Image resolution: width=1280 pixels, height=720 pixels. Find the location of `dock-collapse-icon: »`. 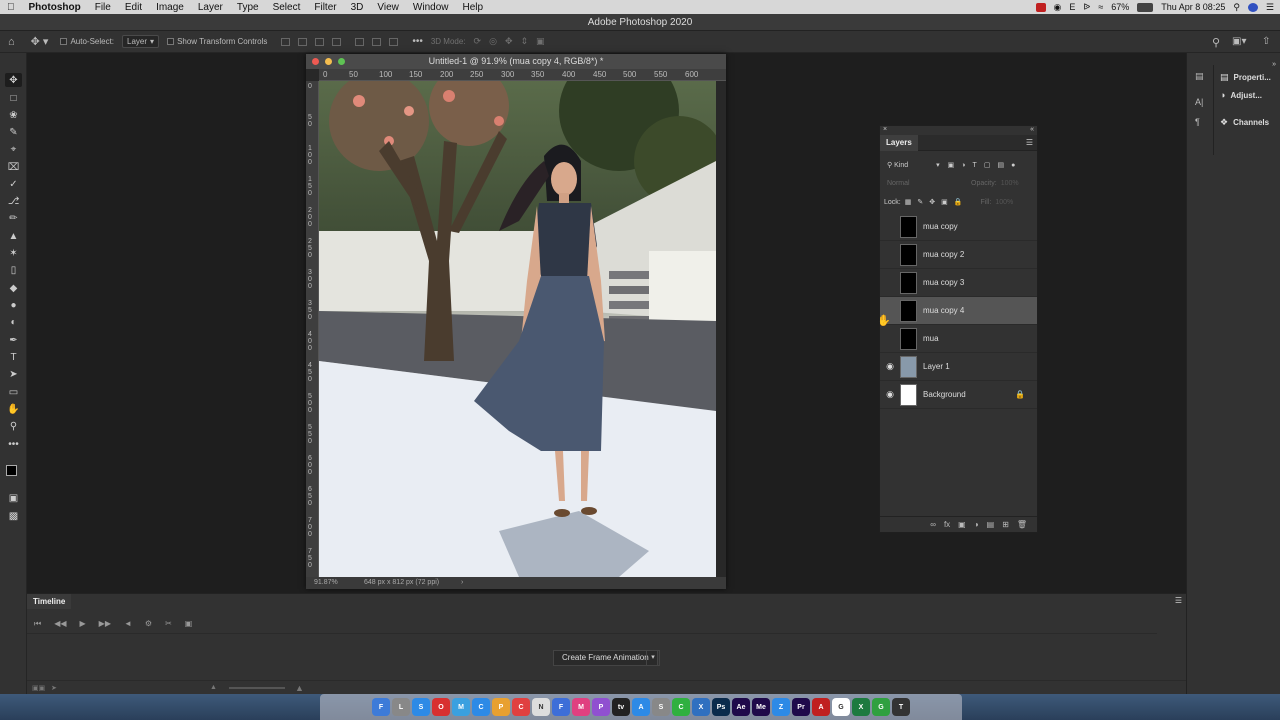

dock-collapse-icon: » is located at coordinates (1274, 64).